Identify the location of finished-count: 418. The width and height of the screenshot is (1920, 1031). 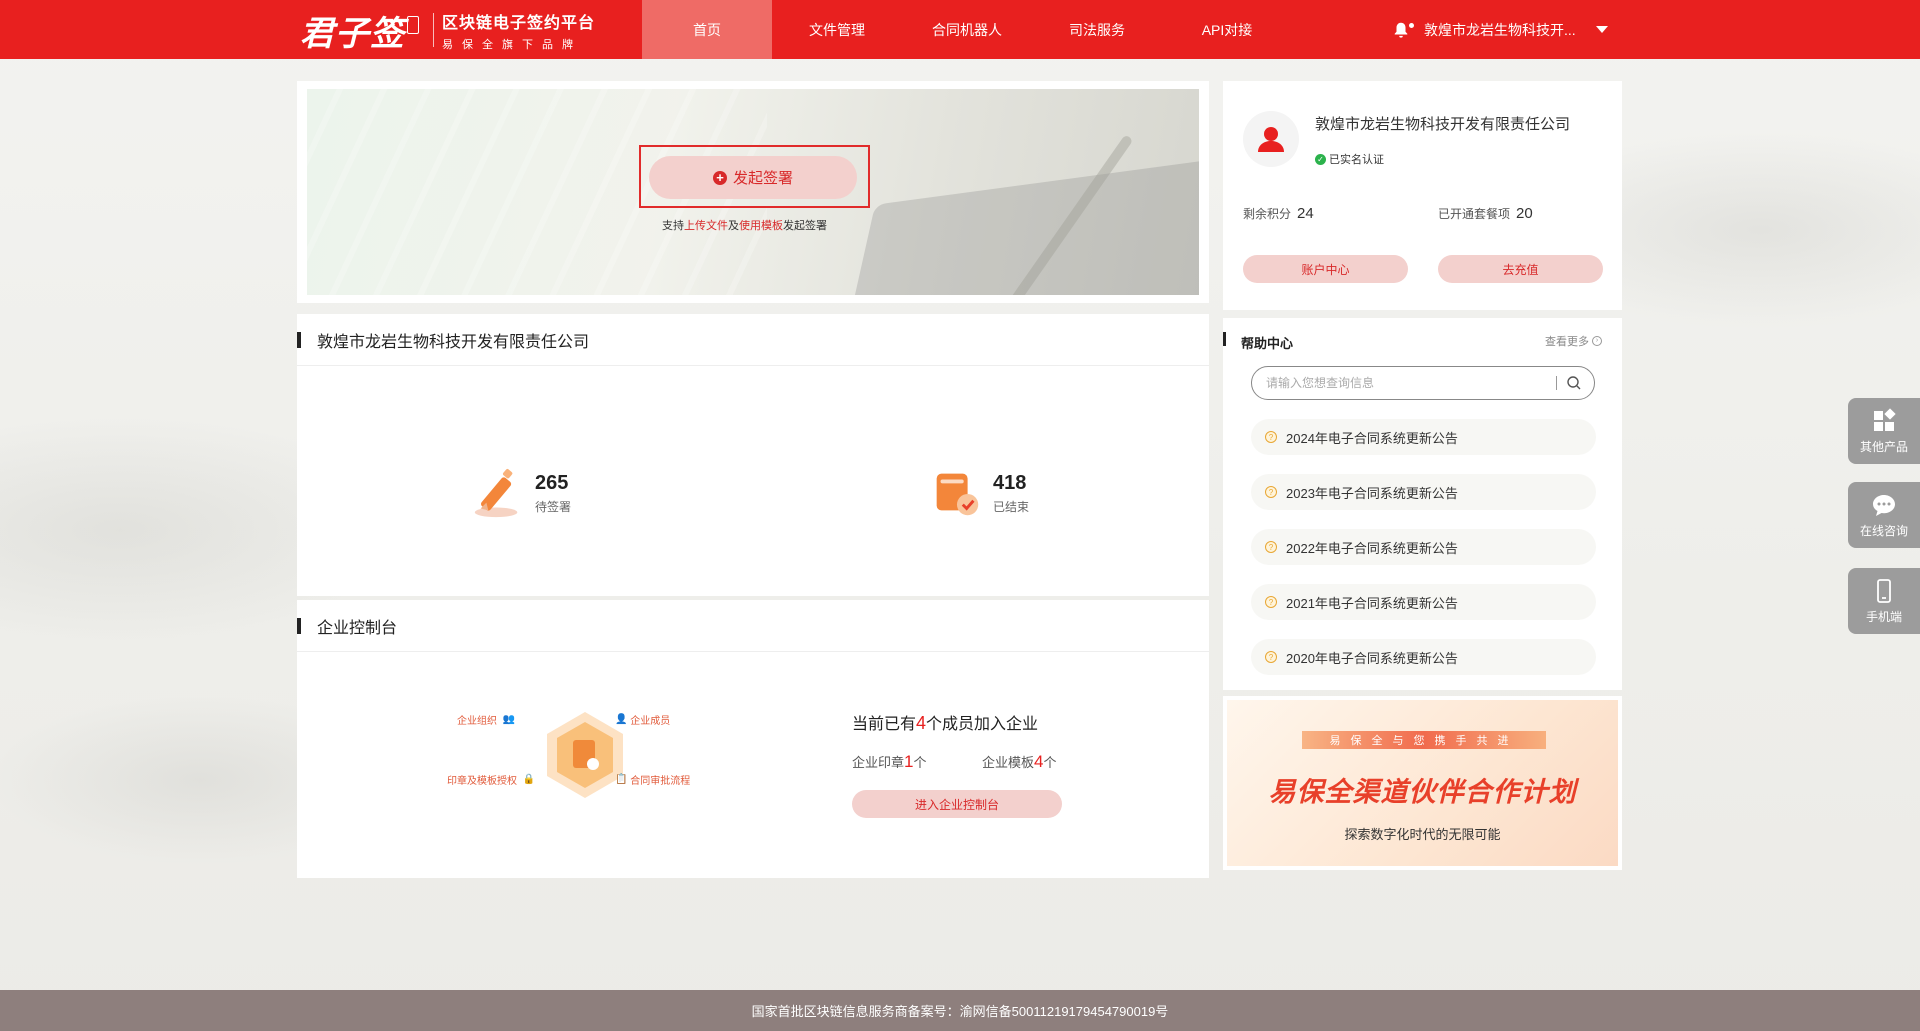
(1010, 482).